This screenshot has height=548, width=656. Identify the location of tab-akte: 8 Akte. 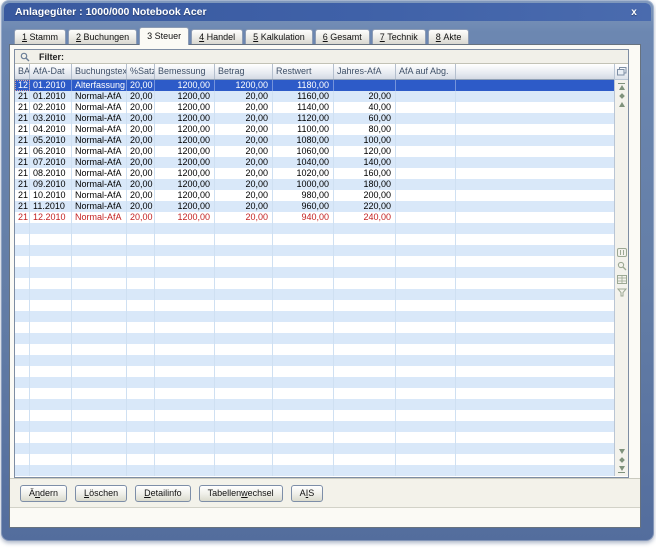
(448, 36).